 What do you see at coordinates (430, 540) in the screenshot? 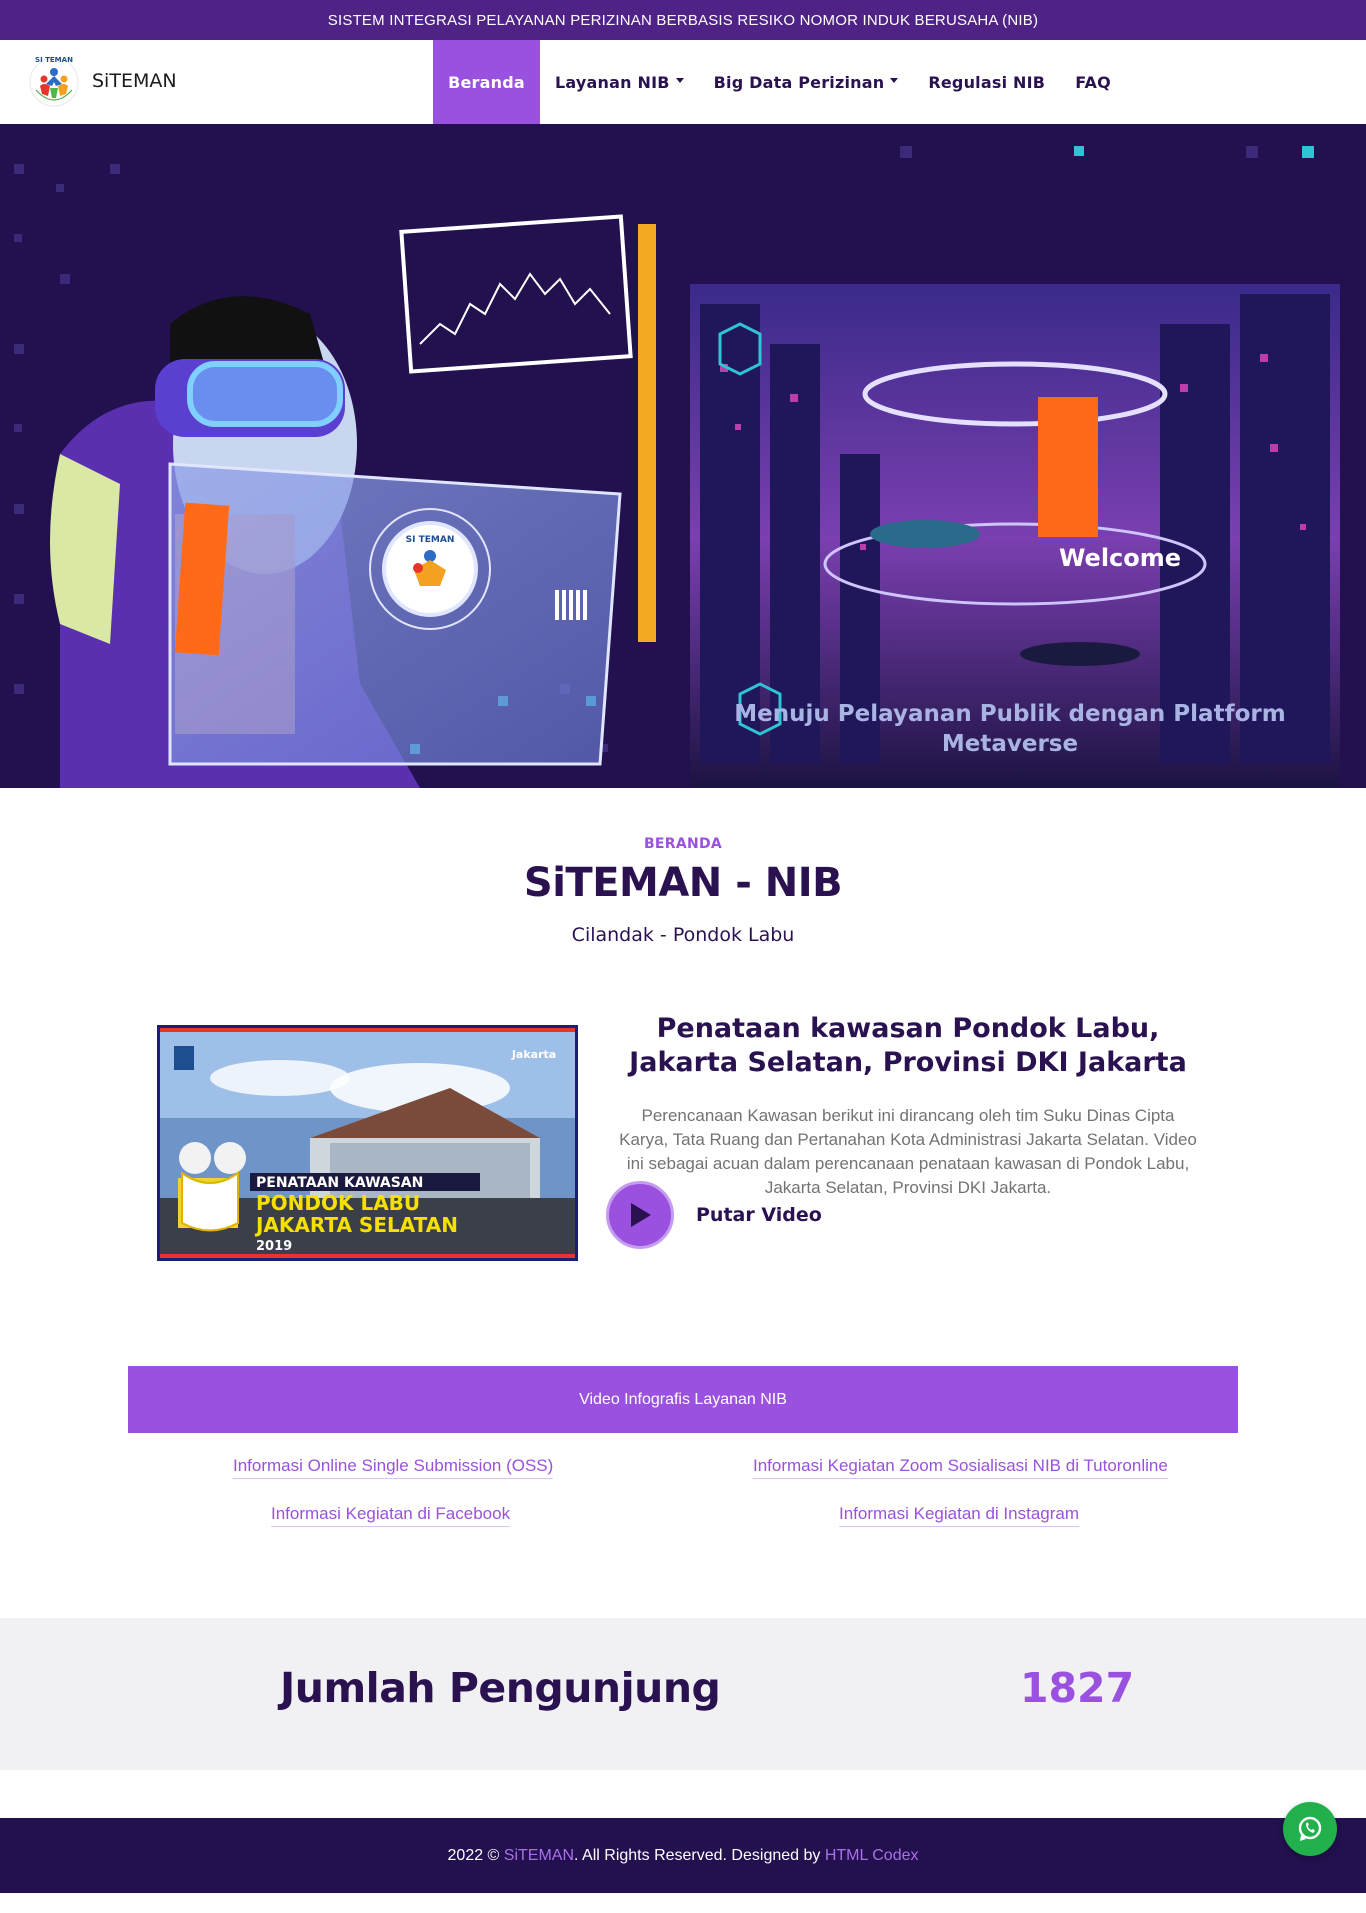
I see `hero-screen-logo-text: SI TEMAN` at bounding box center [430, 540].